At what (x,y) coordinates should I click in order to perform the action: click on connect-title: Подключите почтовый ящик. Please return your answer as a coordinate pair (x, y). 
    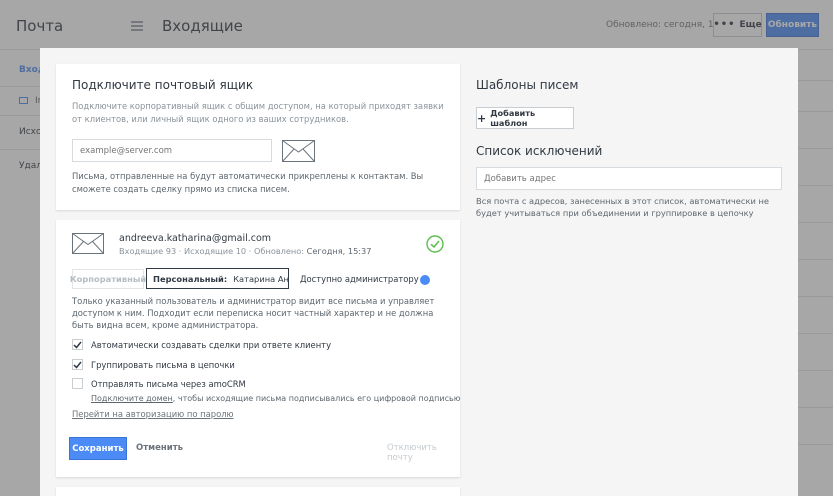
    Looking at the image, I should click on (163, 85).